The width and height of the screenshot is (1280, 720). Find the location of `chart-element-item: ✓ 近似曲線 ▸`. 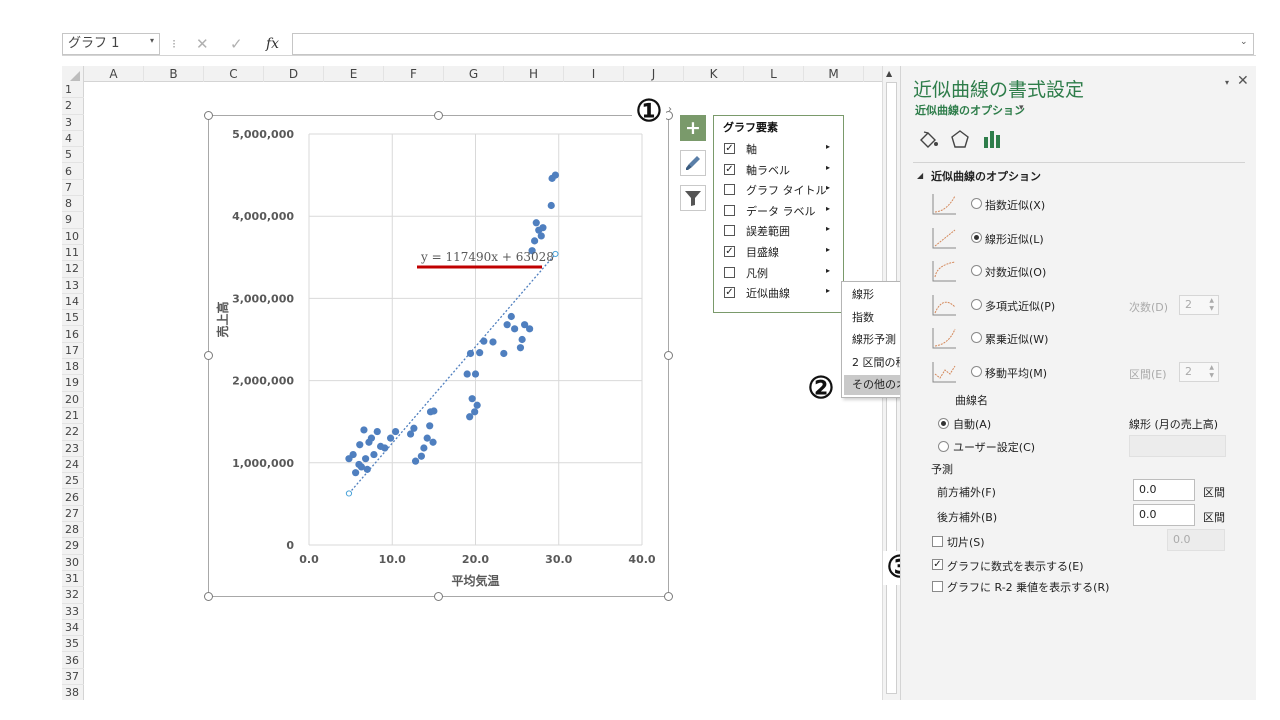

chart-element-item: ✓ 近似曲線 ▸ is located at coordinates (778, 292).